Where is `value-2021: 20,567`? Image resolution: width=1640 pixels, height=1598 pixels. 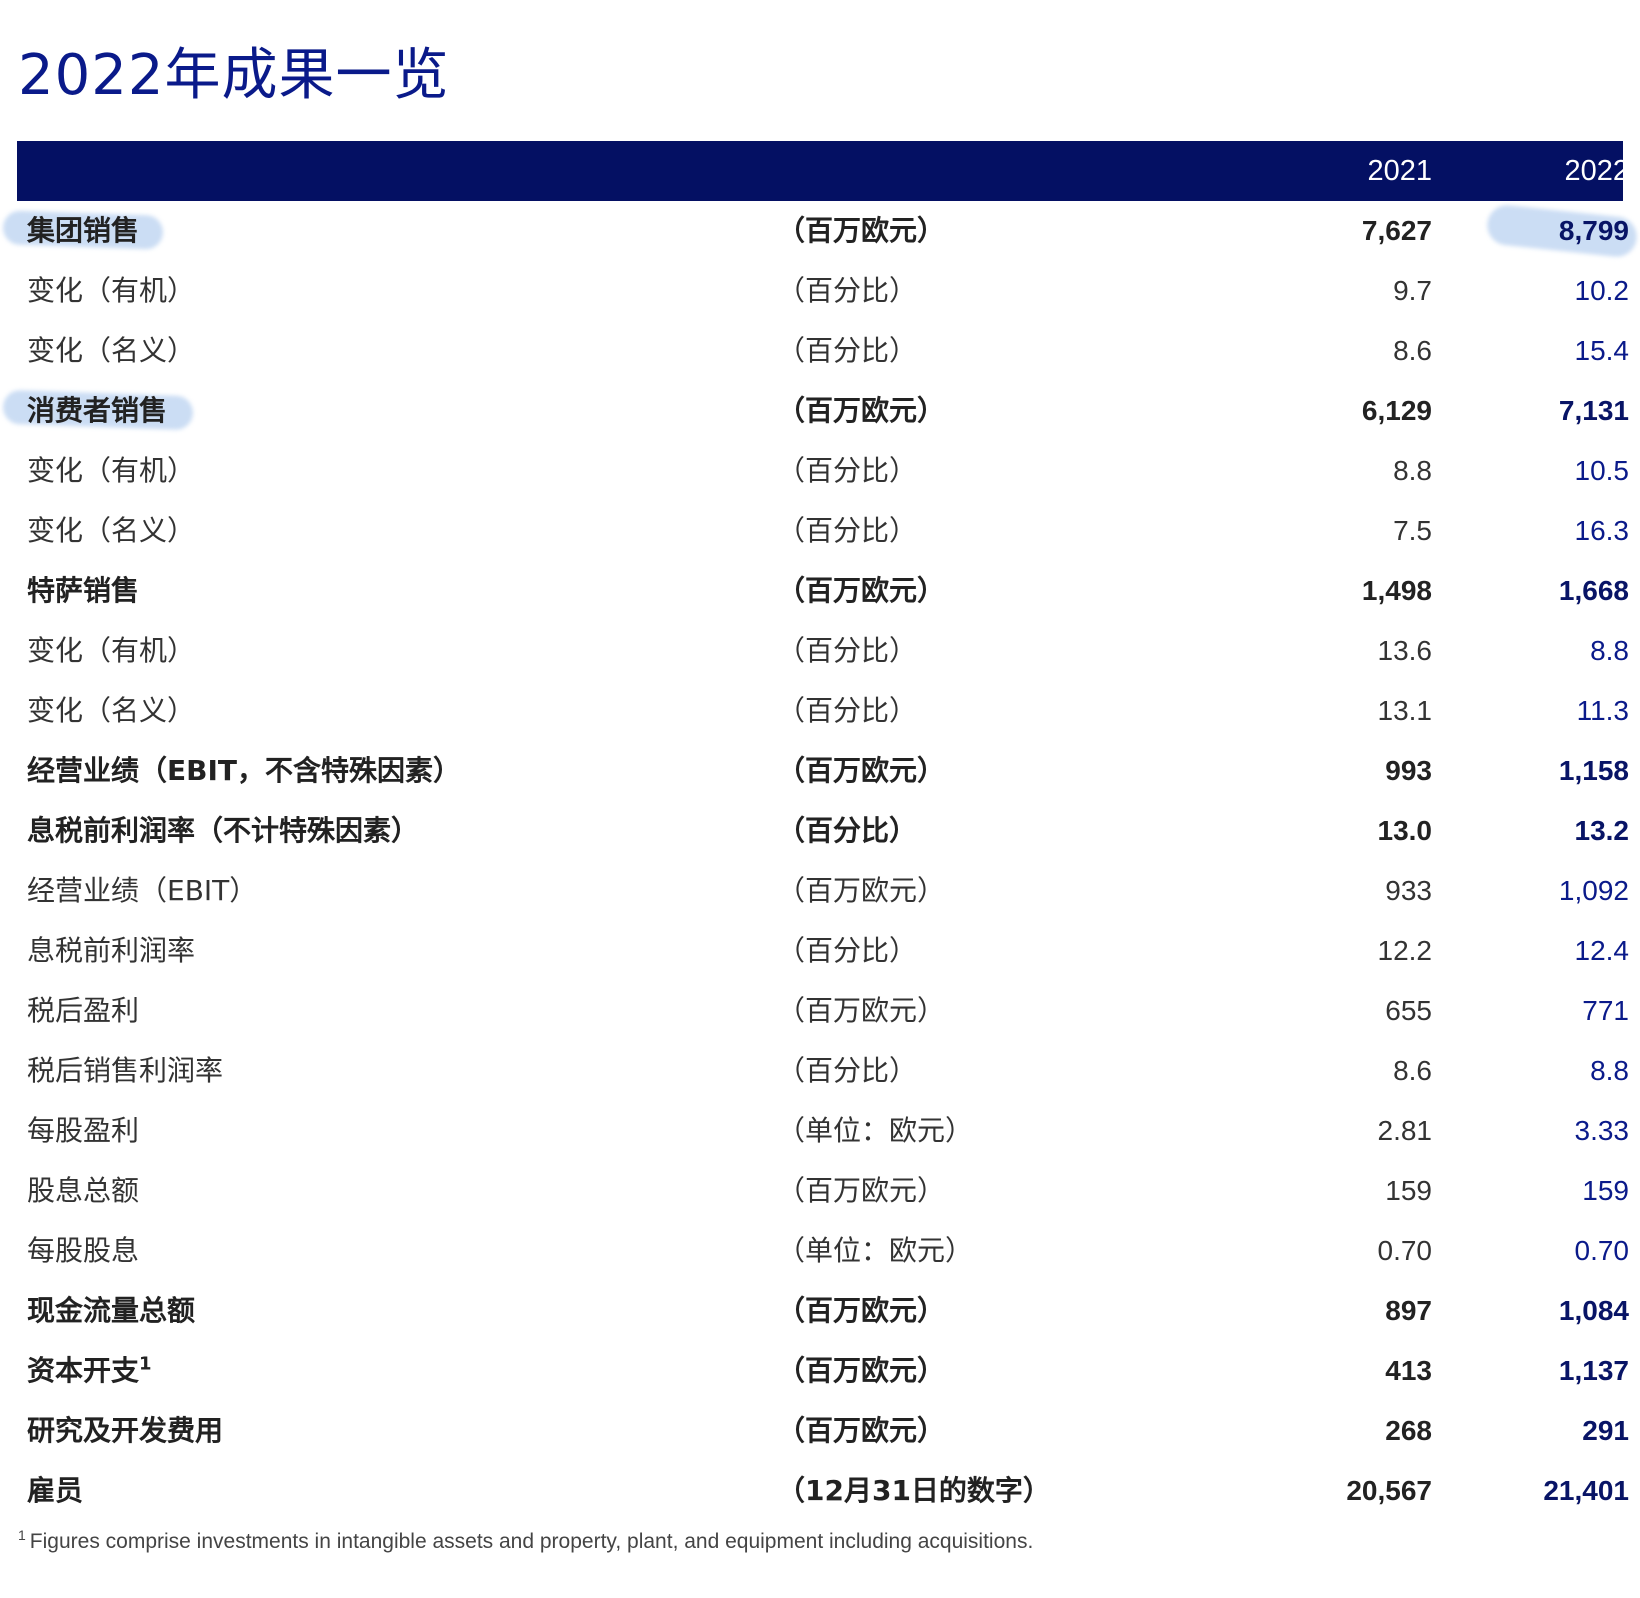
value-2021: 20,567 is located at coordinates (1389, 1490).